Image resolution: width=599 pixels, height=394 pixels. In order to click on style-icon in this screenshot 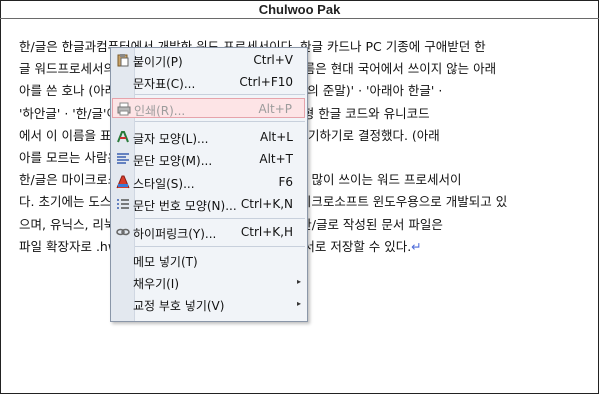, I will do `click(123, 182)`.